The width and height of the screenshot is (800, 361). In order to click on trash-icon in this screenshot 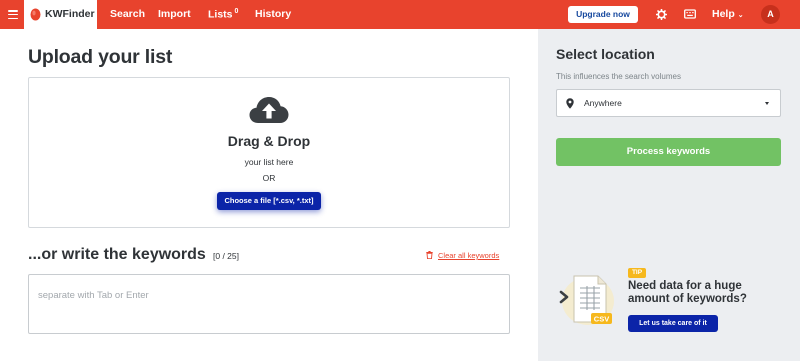, I will do `click(429, 255)`.